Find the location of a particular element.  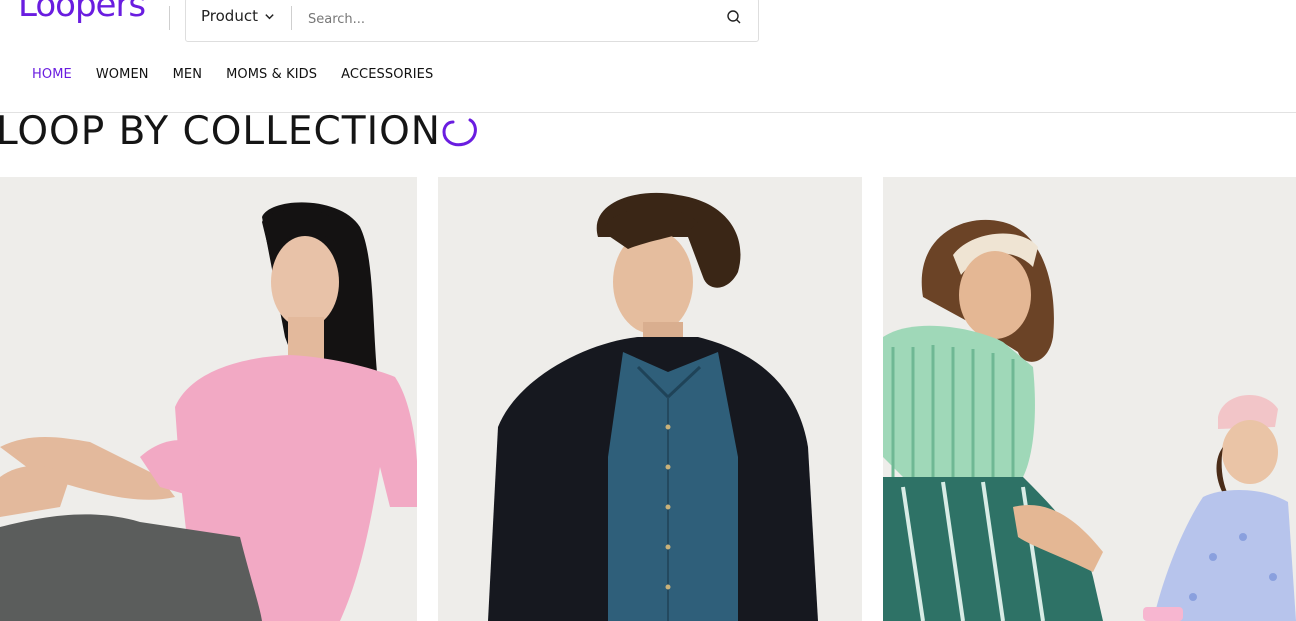

product-category-label: Product is located at coordinates (229, 16).